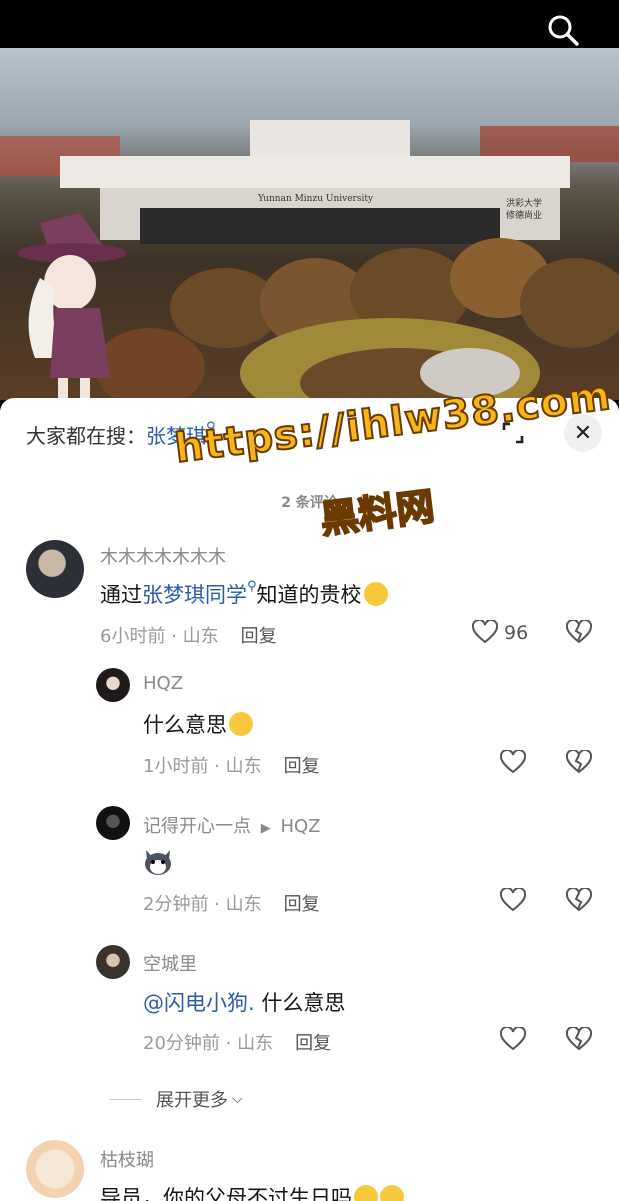 This screenshot has height=1201, width=619. Describe the element at coordinates (197, 826) in the screenshot. I see `reply-author-name: 记得开心一点` at that location.